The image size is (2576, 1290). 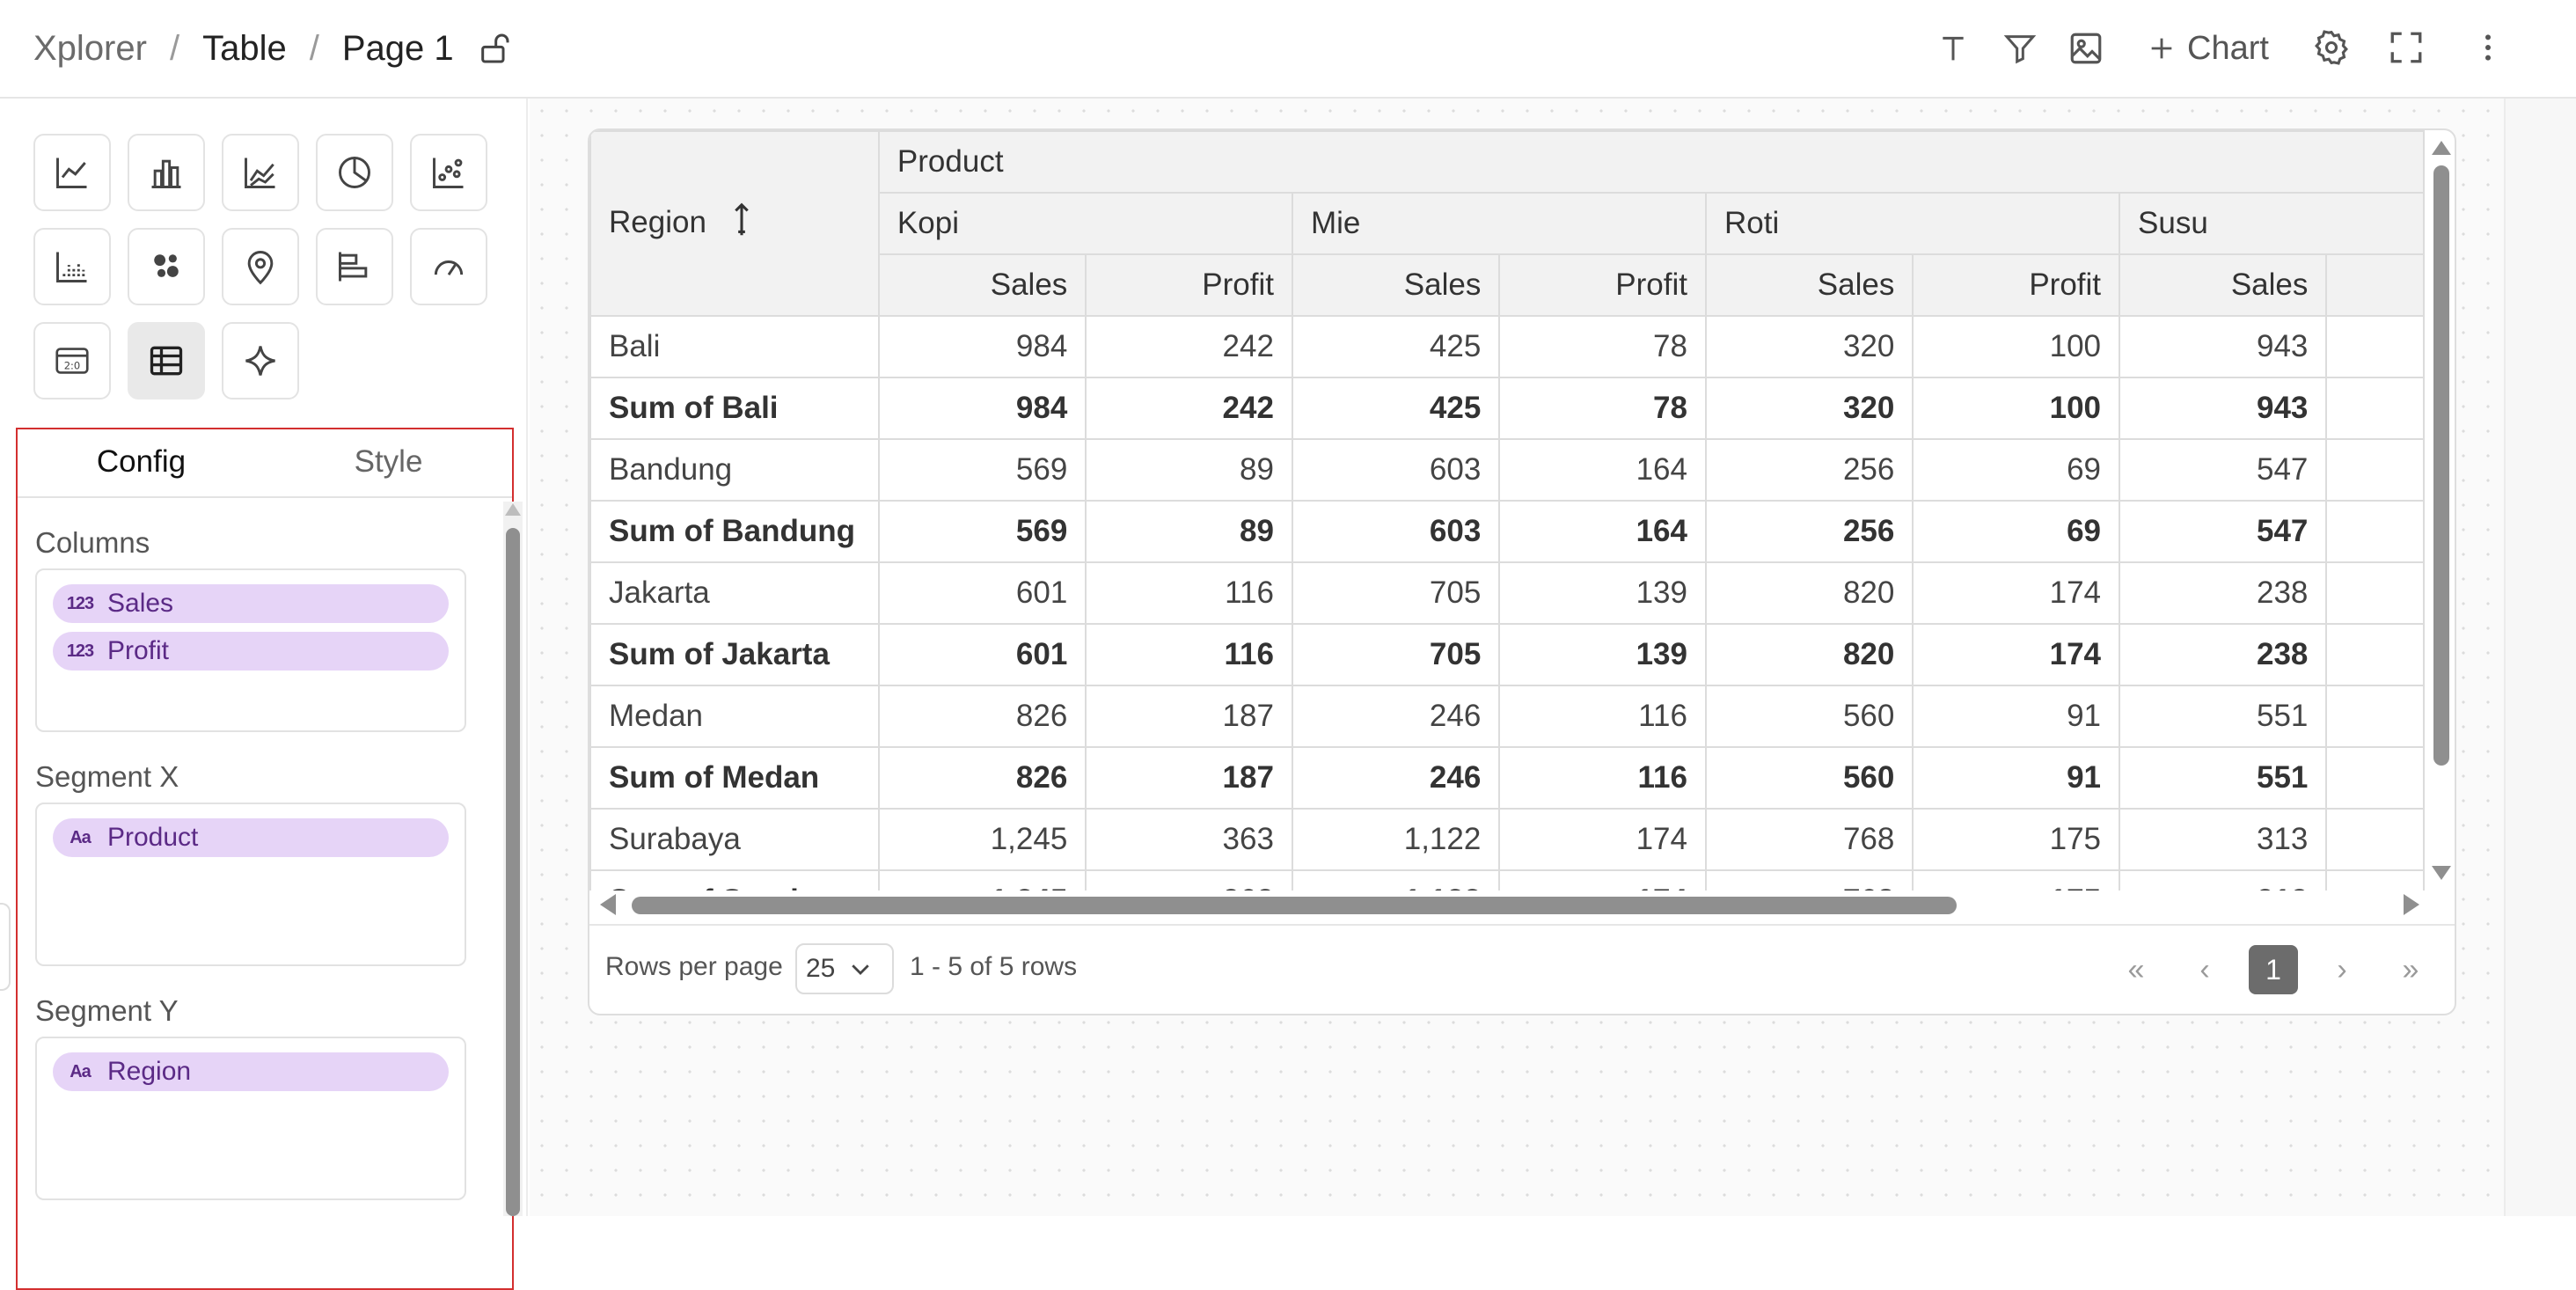 What do you see at coordinates (448, 266) in the screenshot?
I see `gauge-icon` at bounding box center [448, 266].